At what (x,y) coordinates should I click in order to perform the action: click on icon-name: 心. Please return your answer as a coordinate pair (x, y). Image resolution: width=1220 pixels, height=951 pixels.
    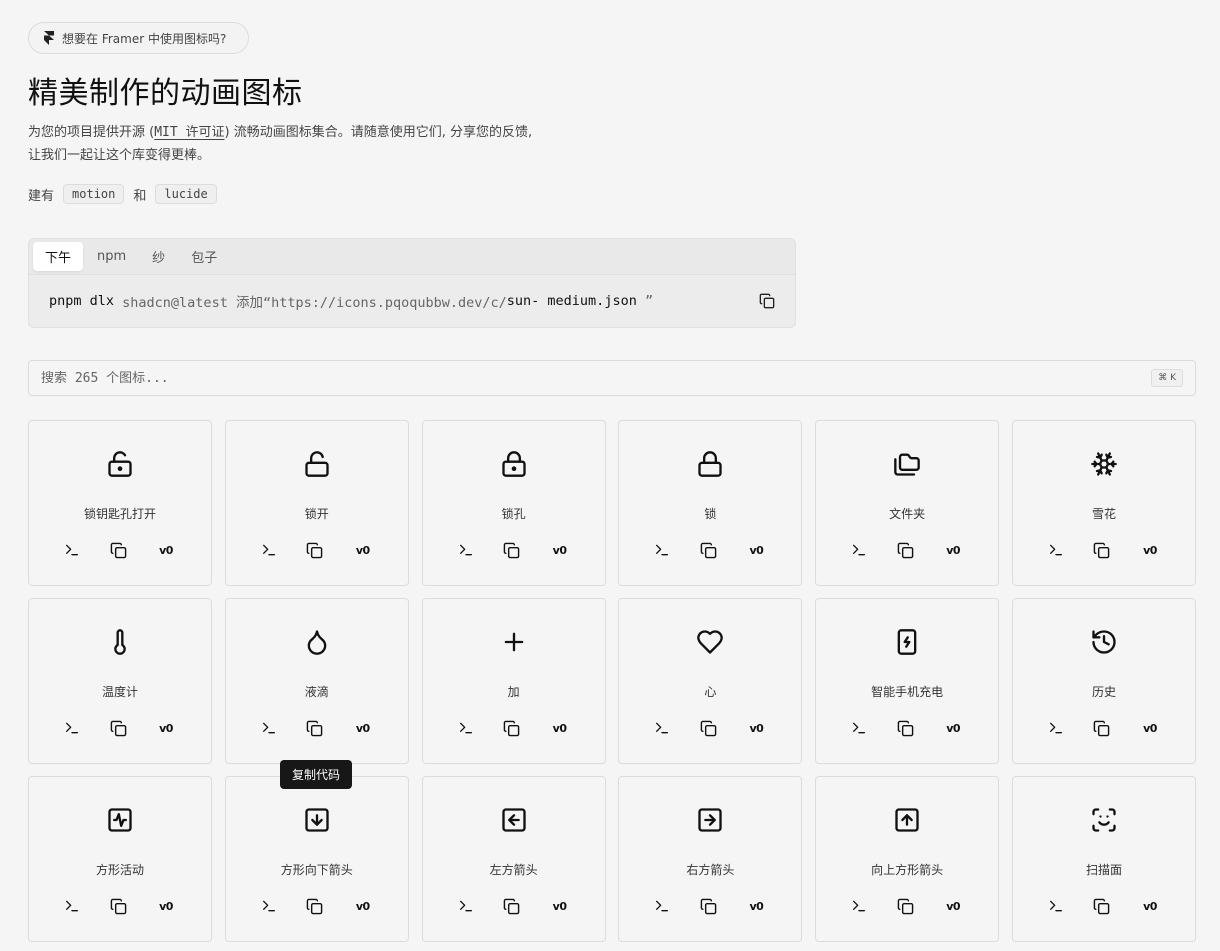
    Looking at the image, I should click on (710, 692).